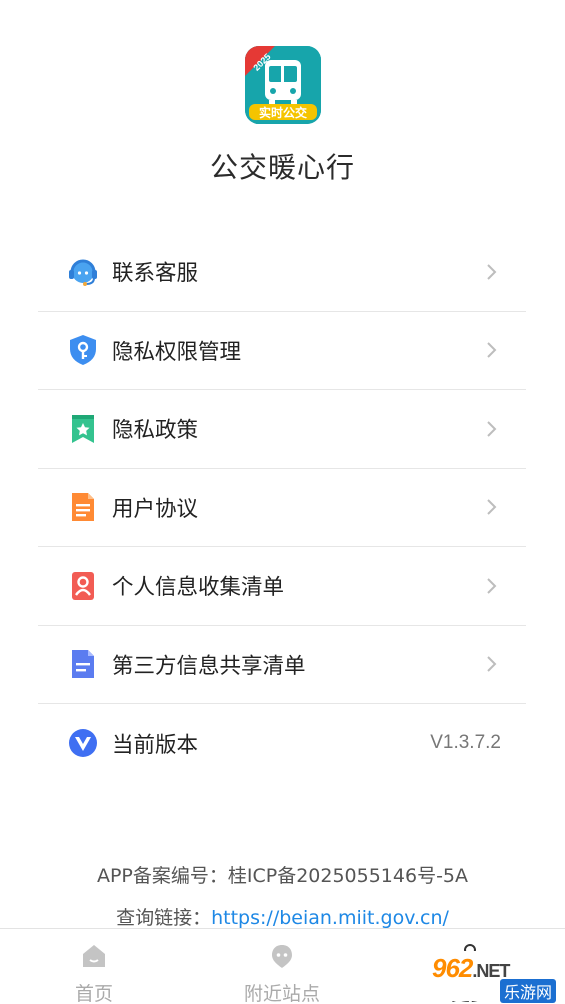 The width and height of the screenshot is (565, 1004). I want to click on menu-item-privacy-policy: 隐私政策, so click(282, 429).